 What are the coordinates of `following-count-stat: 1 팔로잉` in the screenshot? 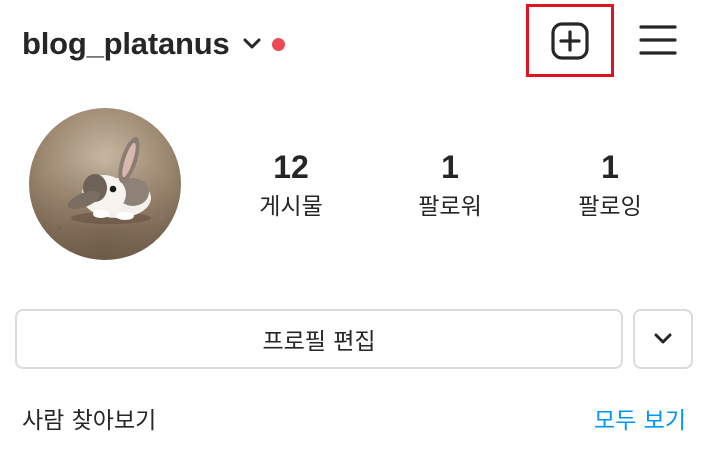 It's located at (610, 185).